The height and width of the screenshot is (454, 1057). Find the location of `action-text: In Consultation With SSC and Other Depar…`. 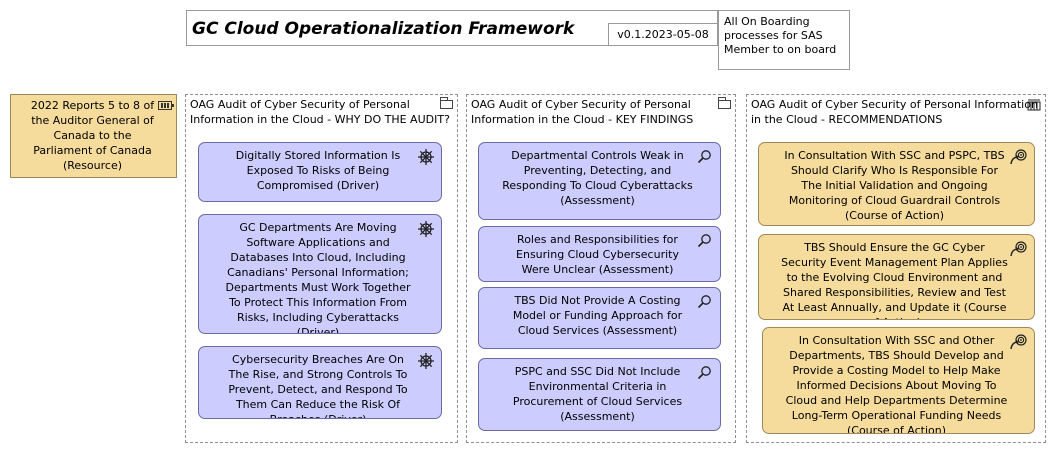

action-text: In Consultation With SSC and Other Depar… is located at coordinates (896, 384).